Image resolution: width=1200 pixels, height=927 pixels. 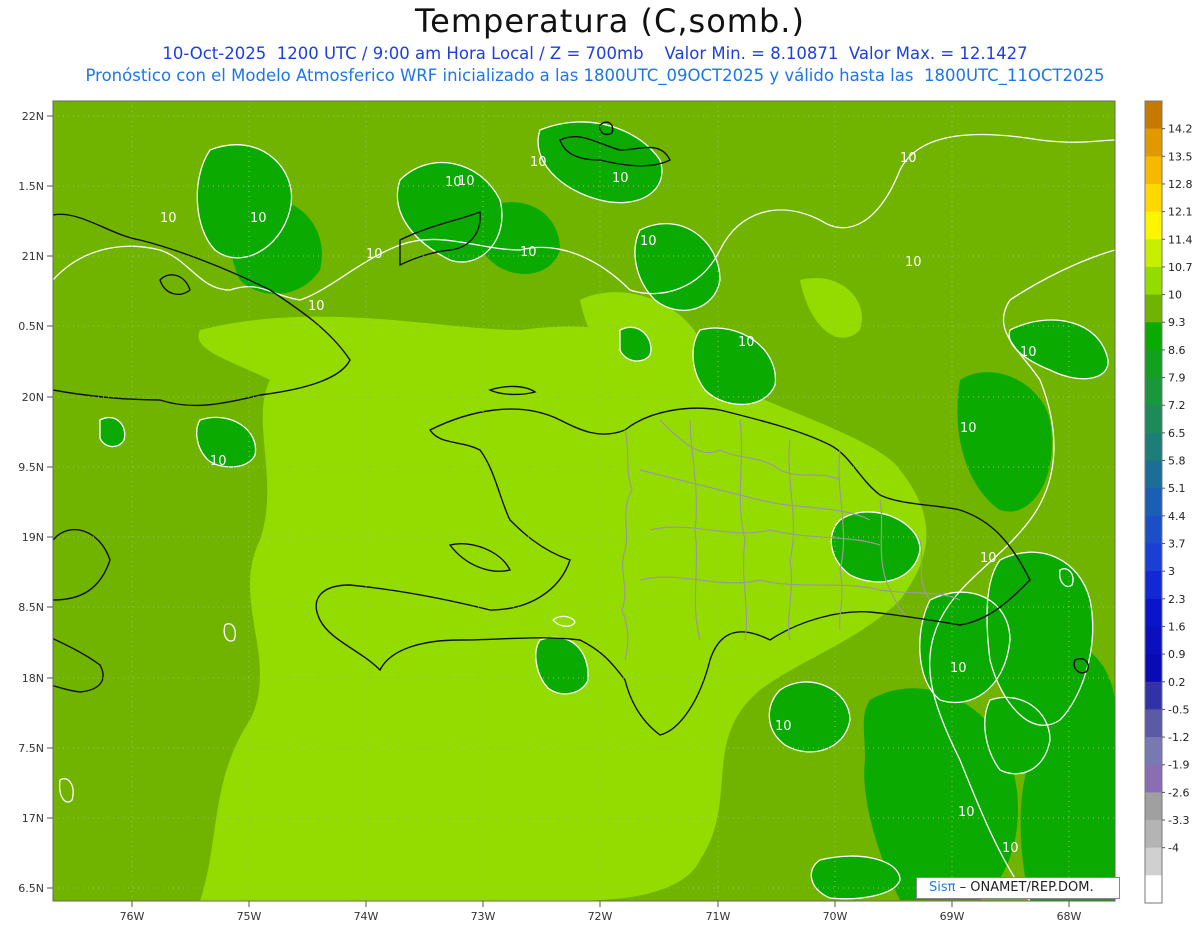 I want to click on lon-tick-label: 70W, so click(x=835, y=916).